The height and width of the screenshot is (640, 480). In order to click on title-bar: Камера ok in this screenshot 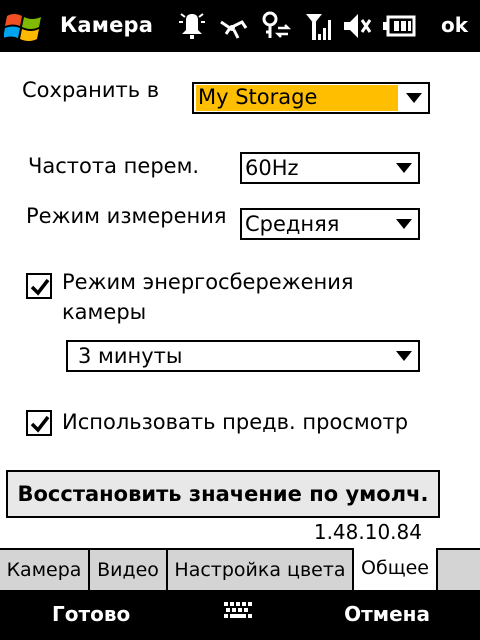, I will do `click(240, 26)`.